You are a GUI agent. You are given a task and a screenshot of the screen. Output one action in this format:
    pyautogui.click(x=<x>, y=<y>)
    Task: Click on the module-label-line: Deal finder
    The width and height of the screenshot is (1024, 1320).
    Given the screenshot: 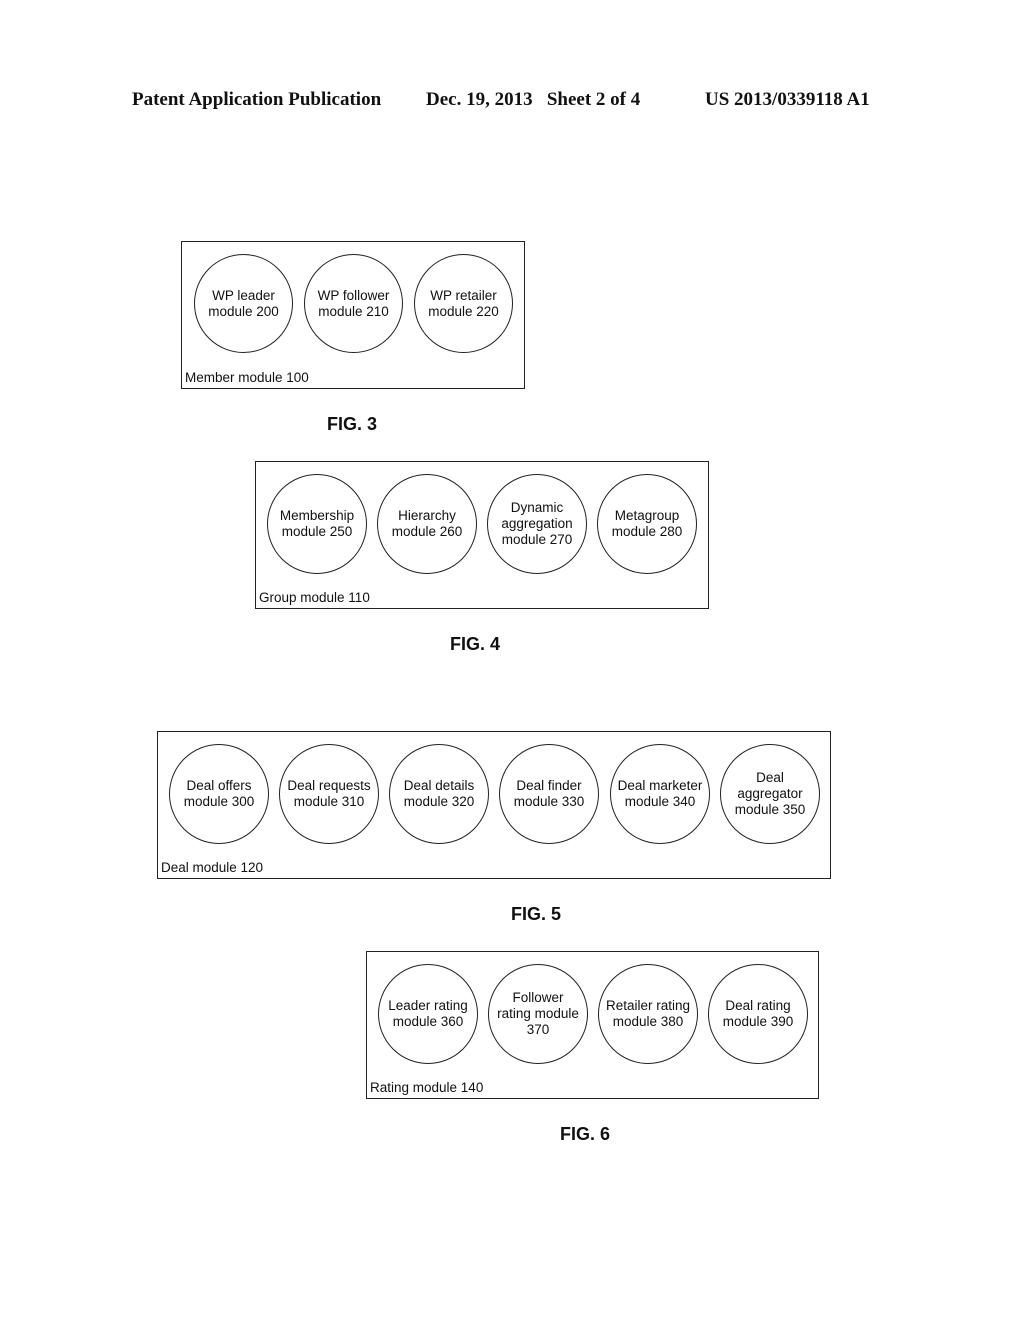 What is the action you would take?
    pyautogui.click(x=549, y=785)
    